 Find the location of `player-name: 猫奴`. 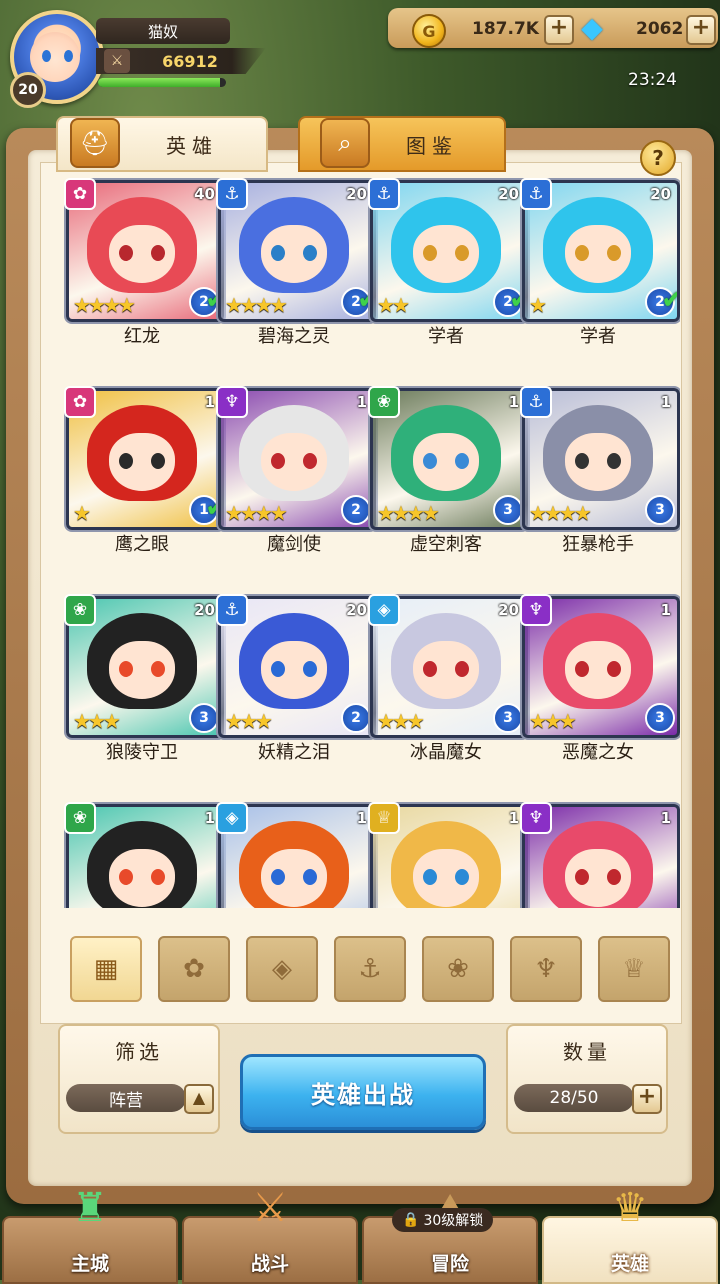

player-name: 猫奴 is located at coordinates (163, 31).